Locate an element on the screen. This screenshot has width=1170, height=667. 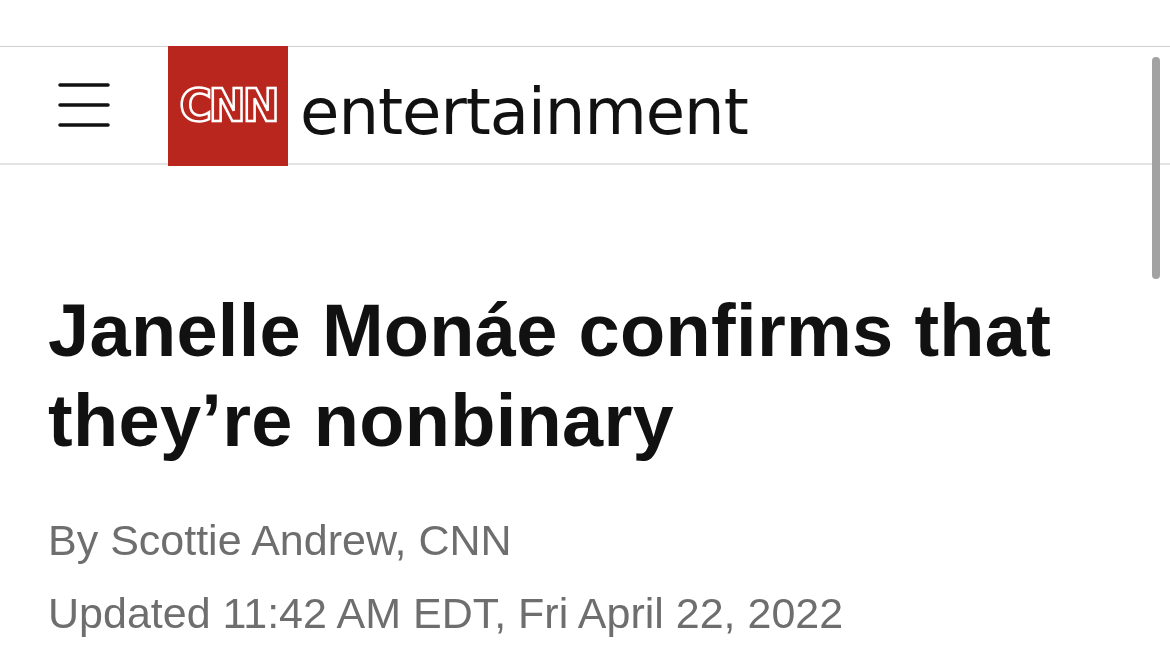
scrollbar-thumb is located at coordinates (1156, 168).